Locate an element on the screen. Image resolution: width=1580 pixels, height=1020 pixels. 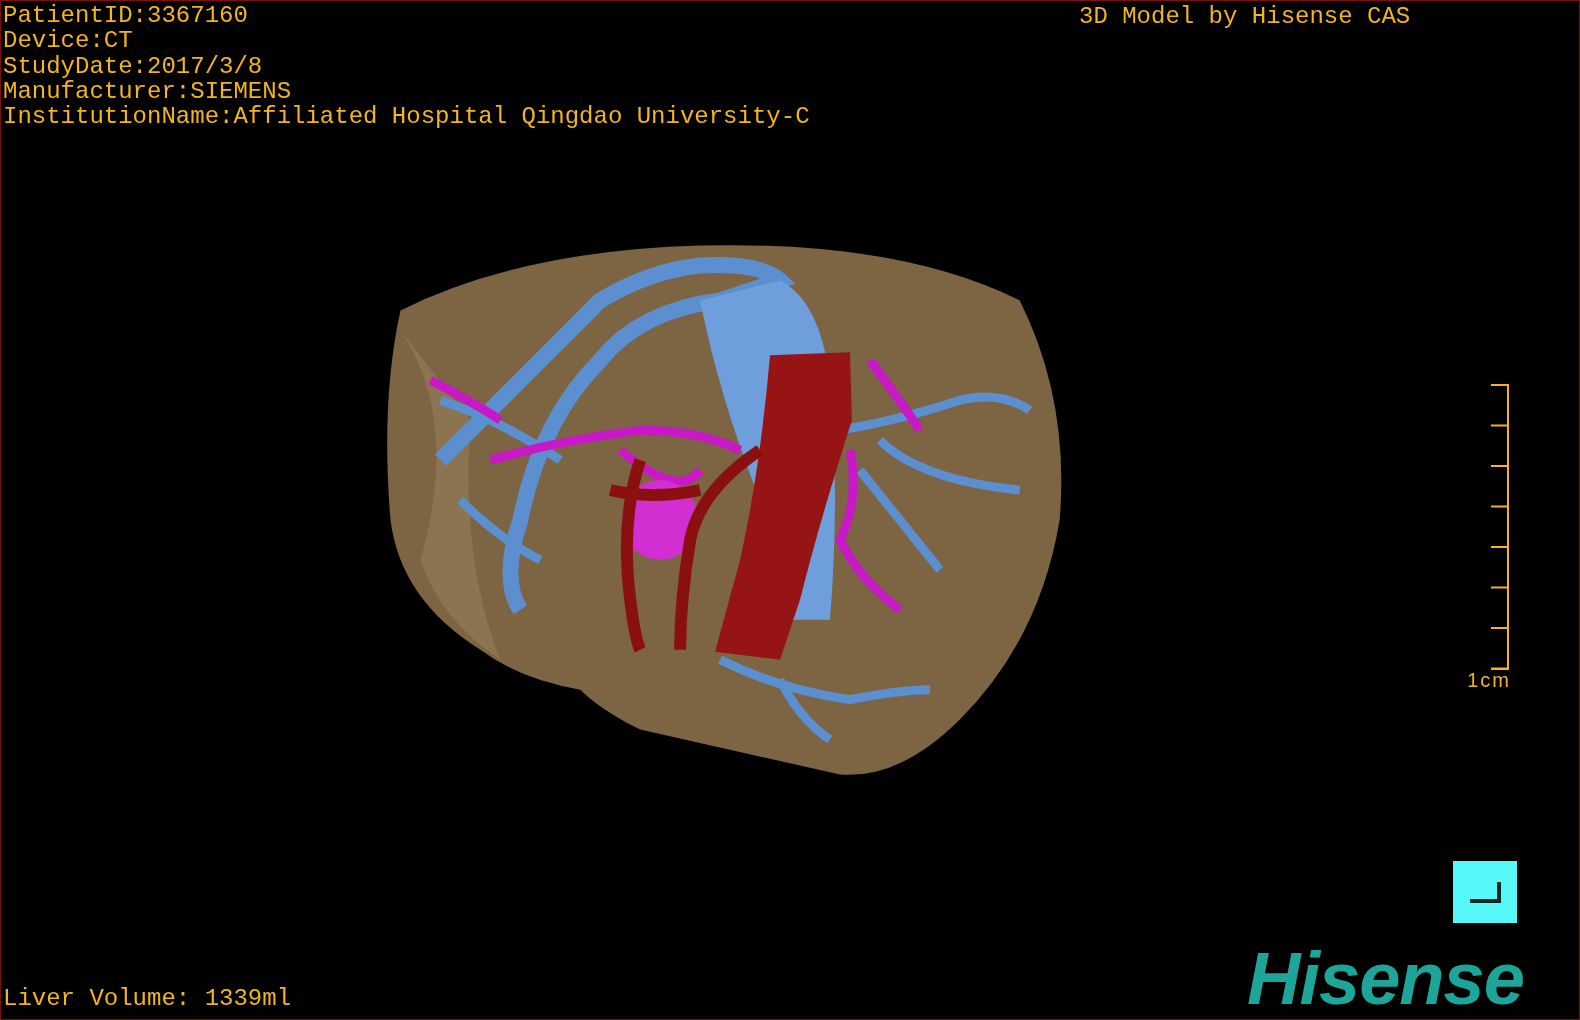
info-text: StudyDate:2017/3/8 is located at coordinates (133, 66).